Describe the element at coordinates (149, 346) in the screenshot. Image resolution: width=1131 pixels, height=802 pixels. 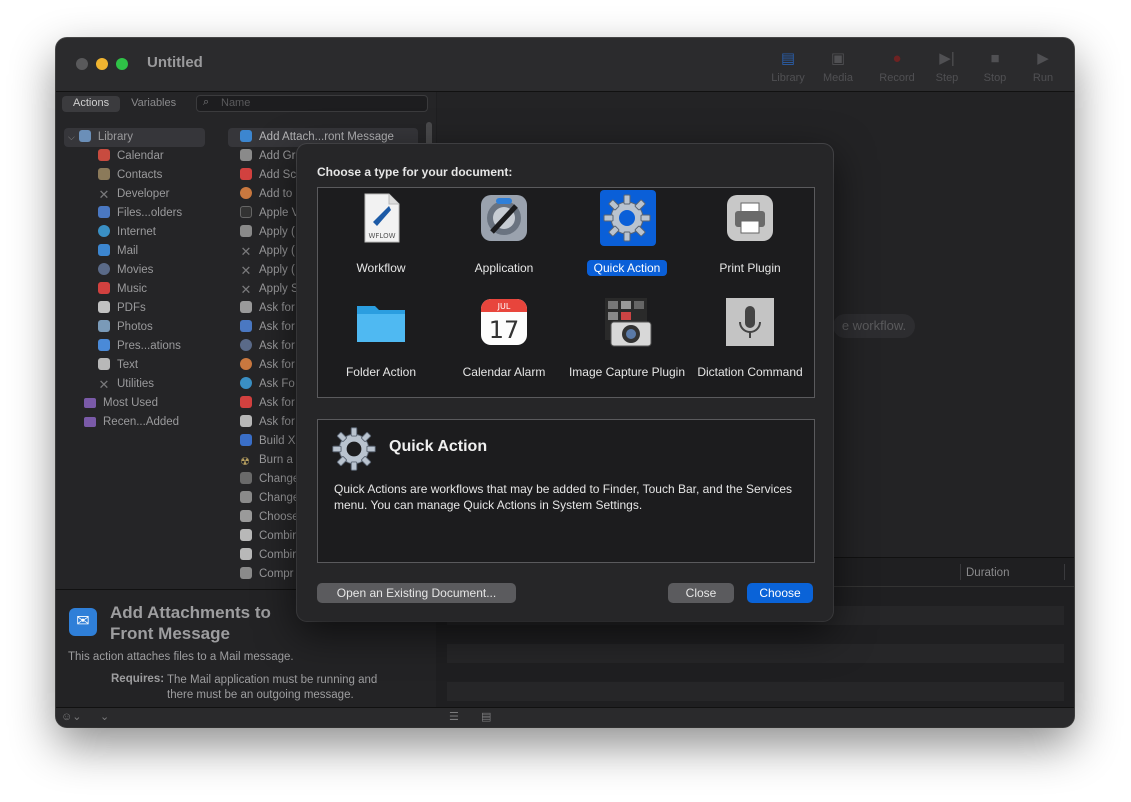
I see `library-item-label: Pres...ations` at that location.